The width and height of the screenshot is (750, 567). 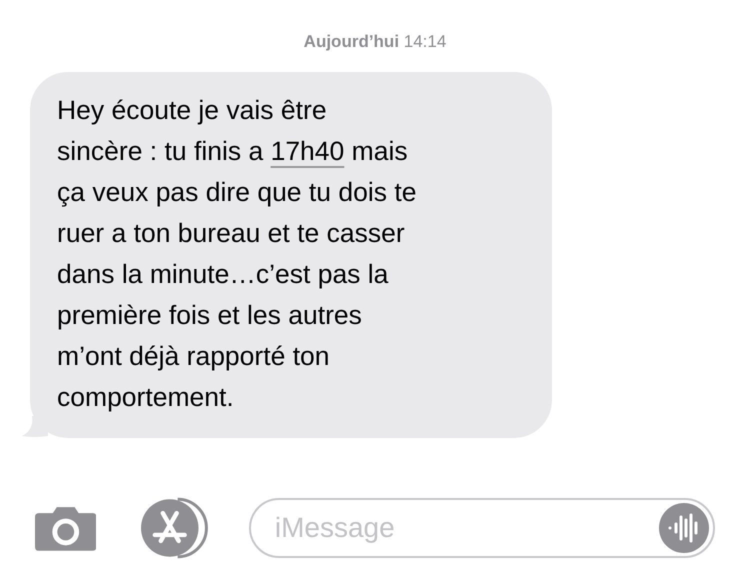 I want to click on timestamp: Aujourd’hui 14:14, so click(x=375, y=41).